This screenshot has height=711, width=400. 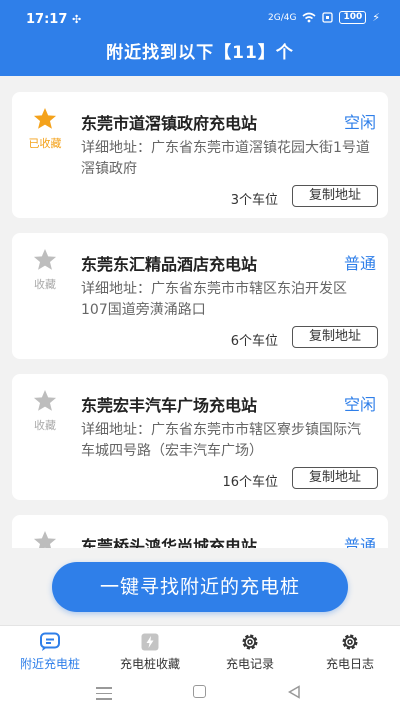 What do you see at coordinates (200, 531) in the screenshot?
I see `station-card: 收藏东莞桥头鸿华尚城充电站 普通` at bounding box center [200, 531].